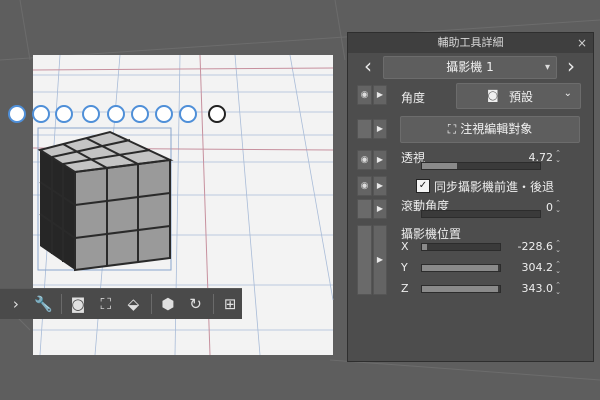 This screenshot has width=600, height=400. I want to click on rotate-camera-icon, so click(17, 114).